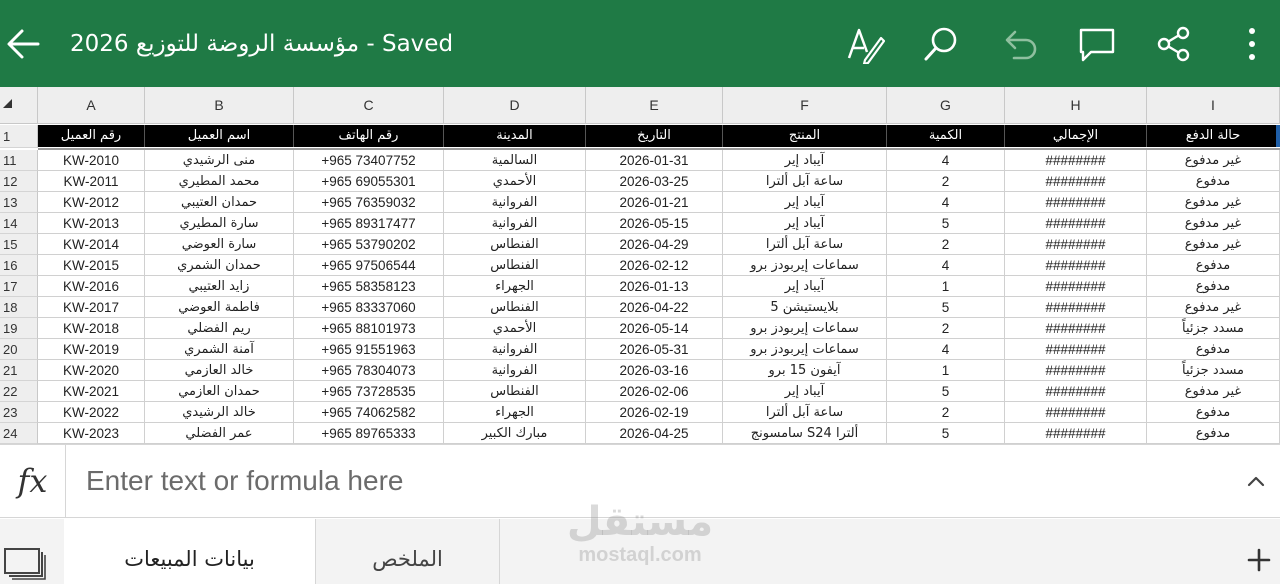 The height and width of the screenshot is (584, 1280). Describe the element at coordinates (369, 202) in the screenshot. I see `table-cell: +965 76359032` at that location.